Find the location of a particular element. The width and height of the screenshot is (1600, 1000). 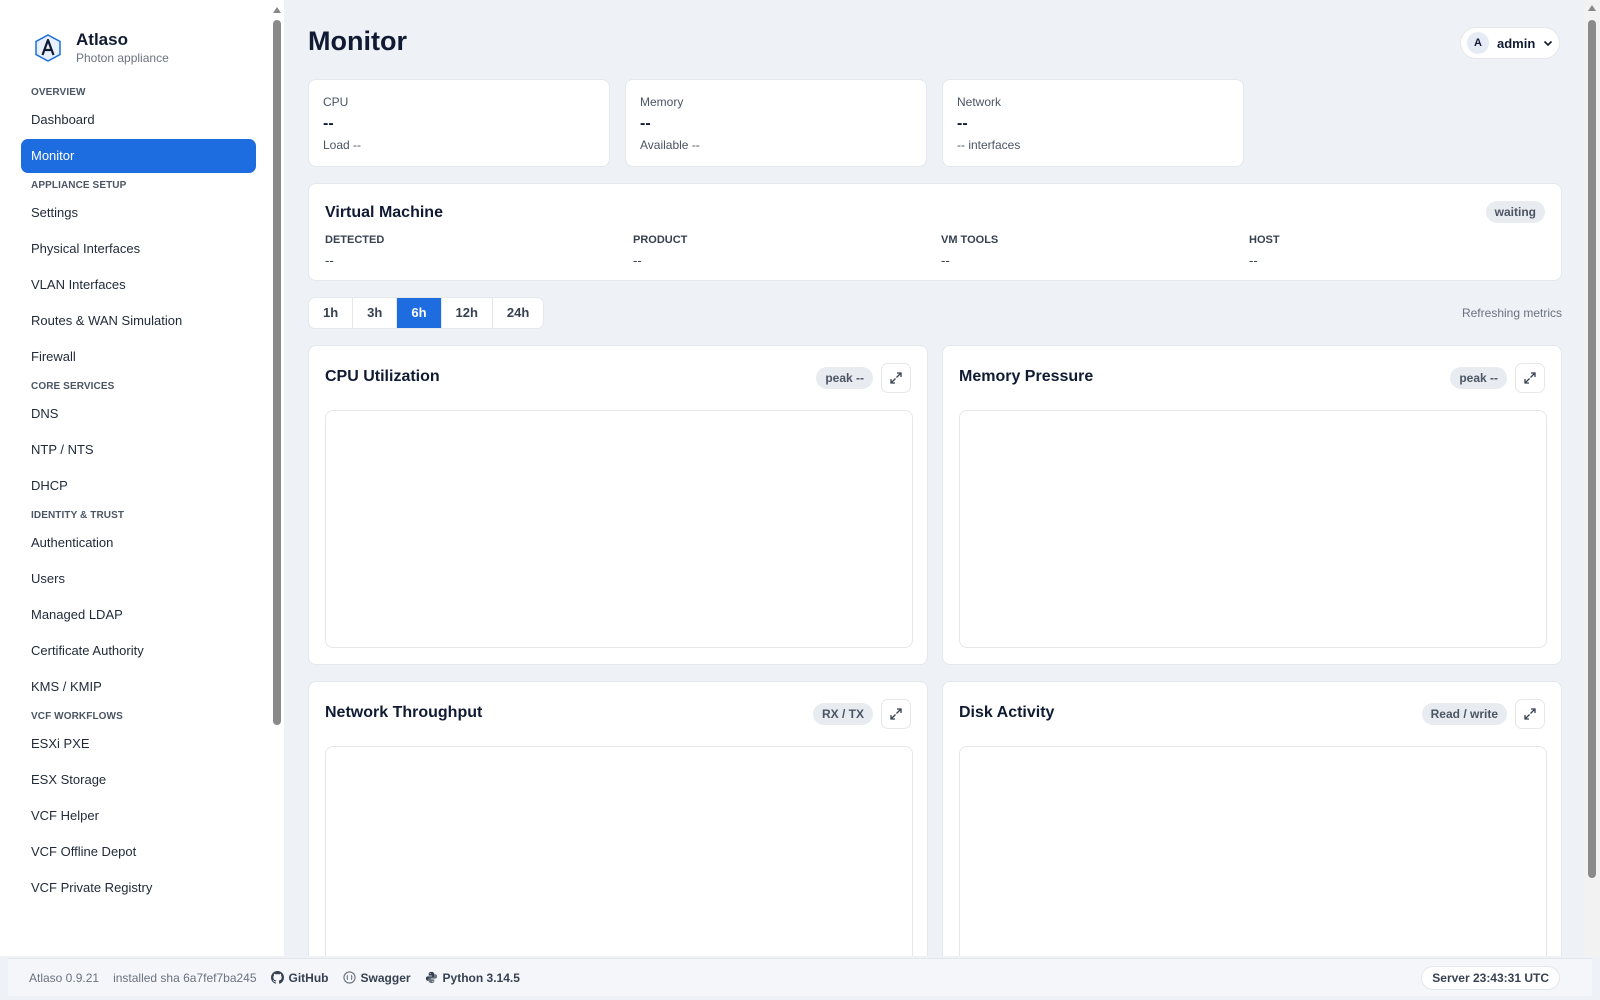

chevron-down-icon is located at coordinates (1548, 43).